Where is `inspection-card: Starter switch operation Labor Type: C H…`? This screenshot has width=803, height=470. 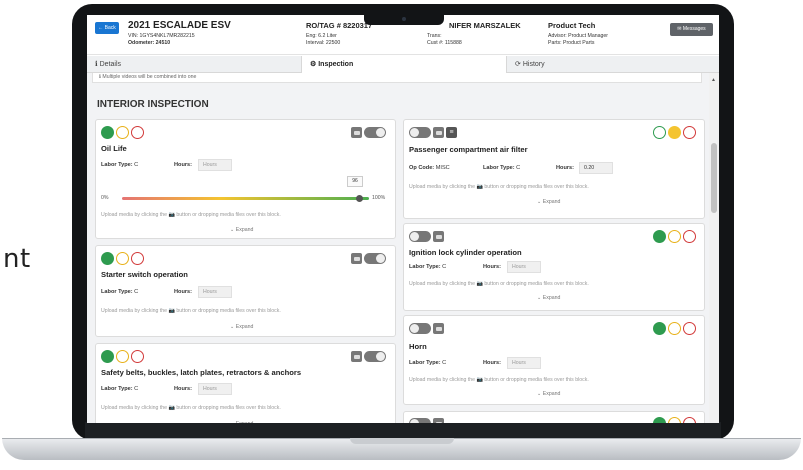 inspection-card: Starter switch operation Labor Type: C H… is located at coordinates (245, 291).